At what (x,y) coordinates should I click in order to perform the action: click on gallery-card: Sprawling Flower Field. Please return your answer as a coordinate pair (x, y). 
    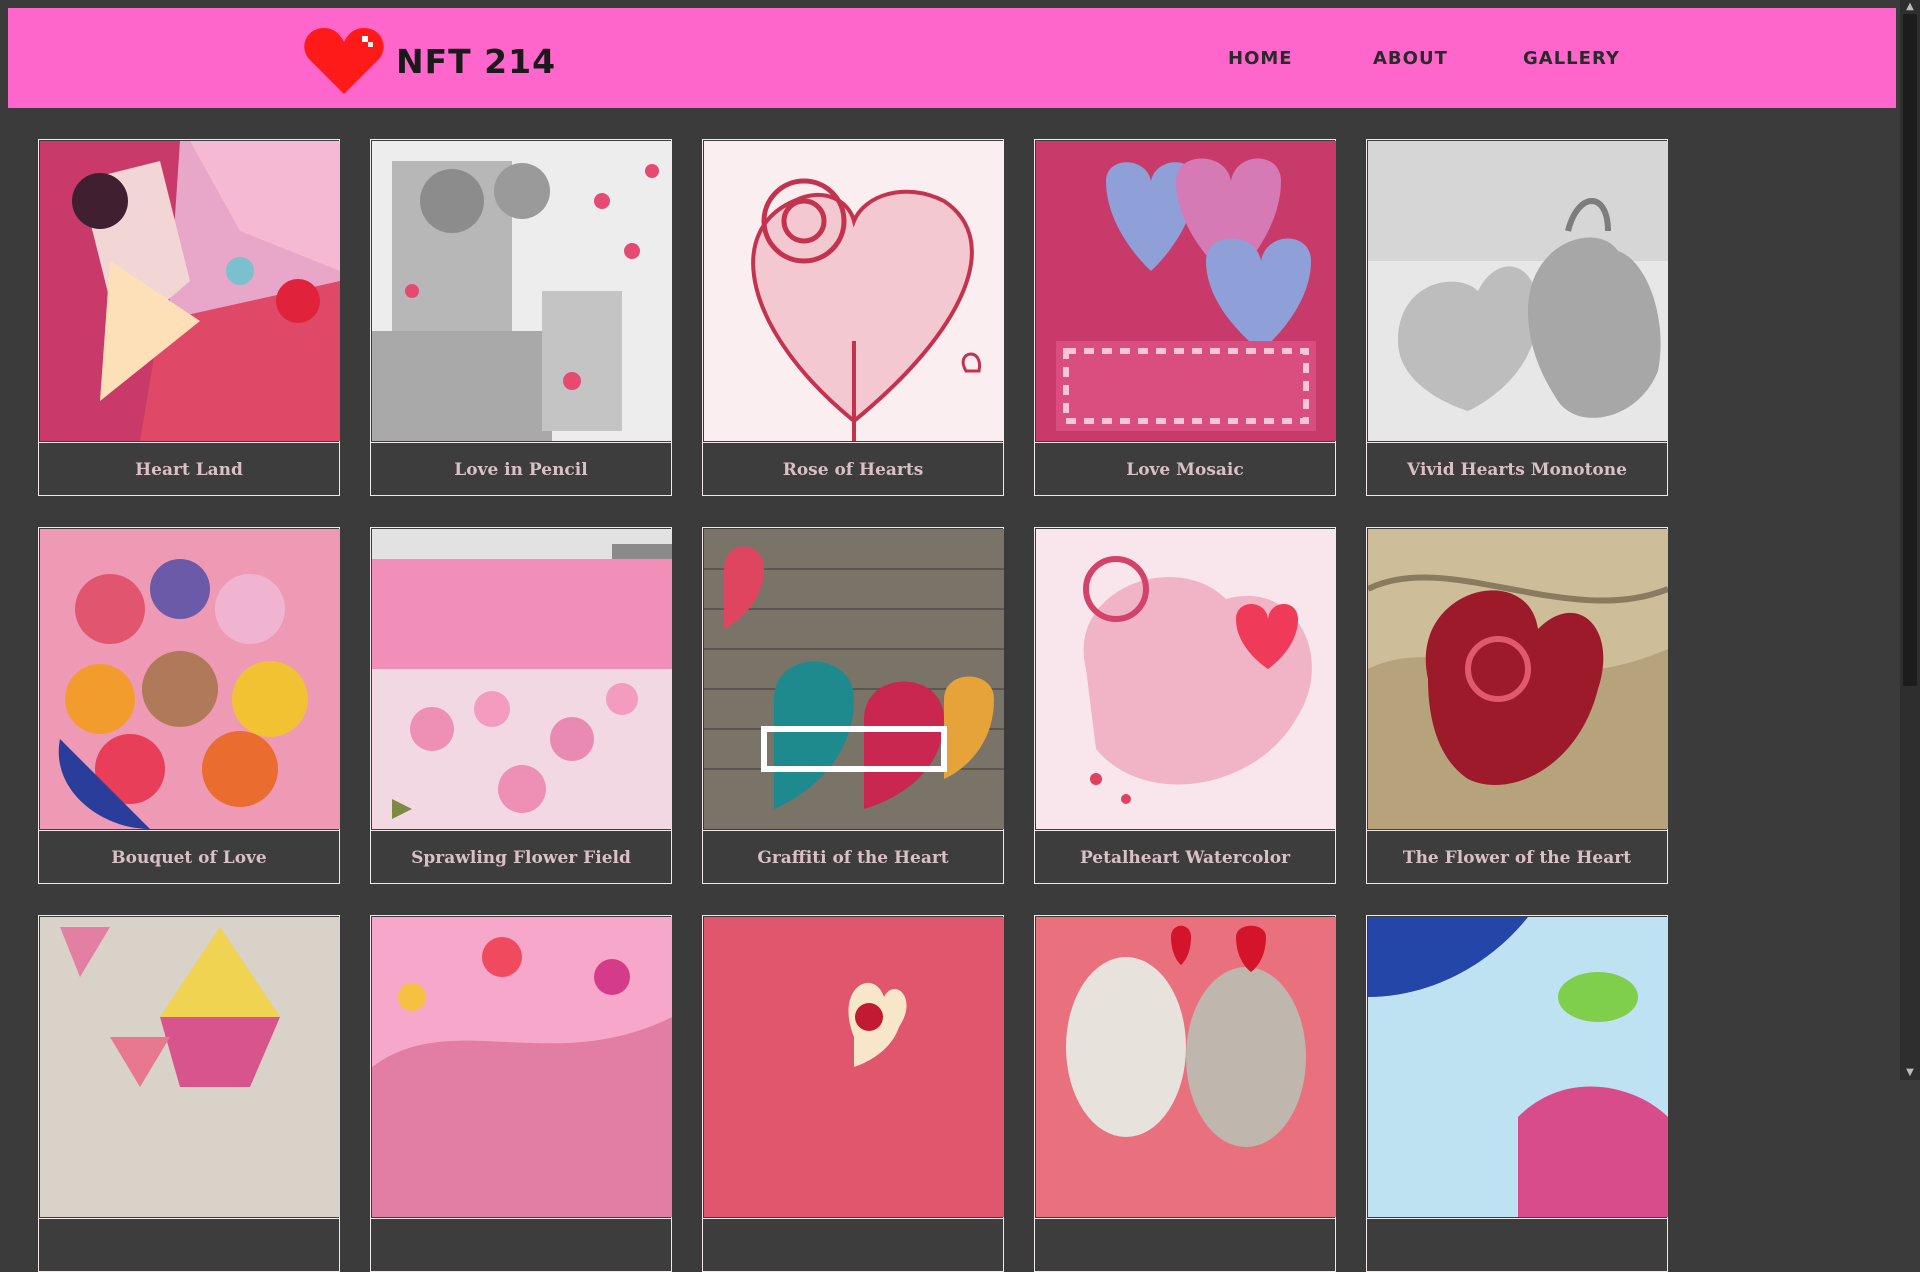
    Looking at the image, I should click on (521, 705).